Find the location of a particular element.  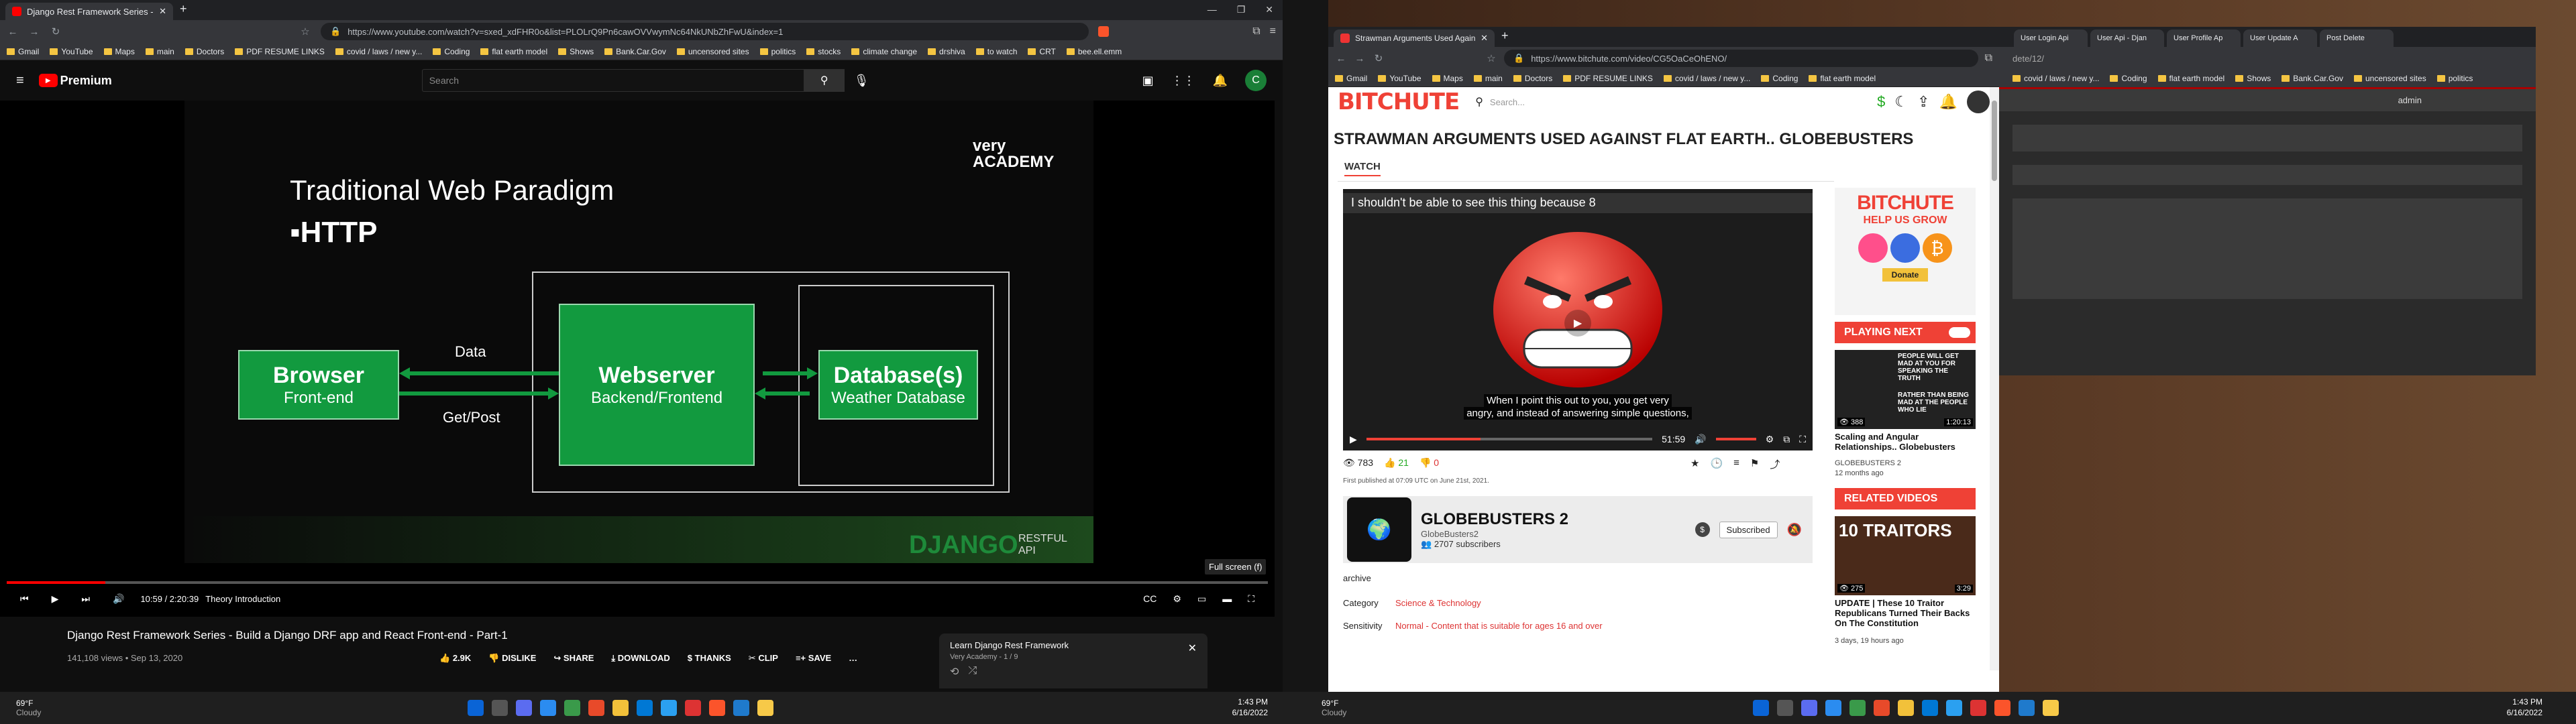

clock-right: 1:43 PM 6/16/2022 is located at coordinates (2524, 707).